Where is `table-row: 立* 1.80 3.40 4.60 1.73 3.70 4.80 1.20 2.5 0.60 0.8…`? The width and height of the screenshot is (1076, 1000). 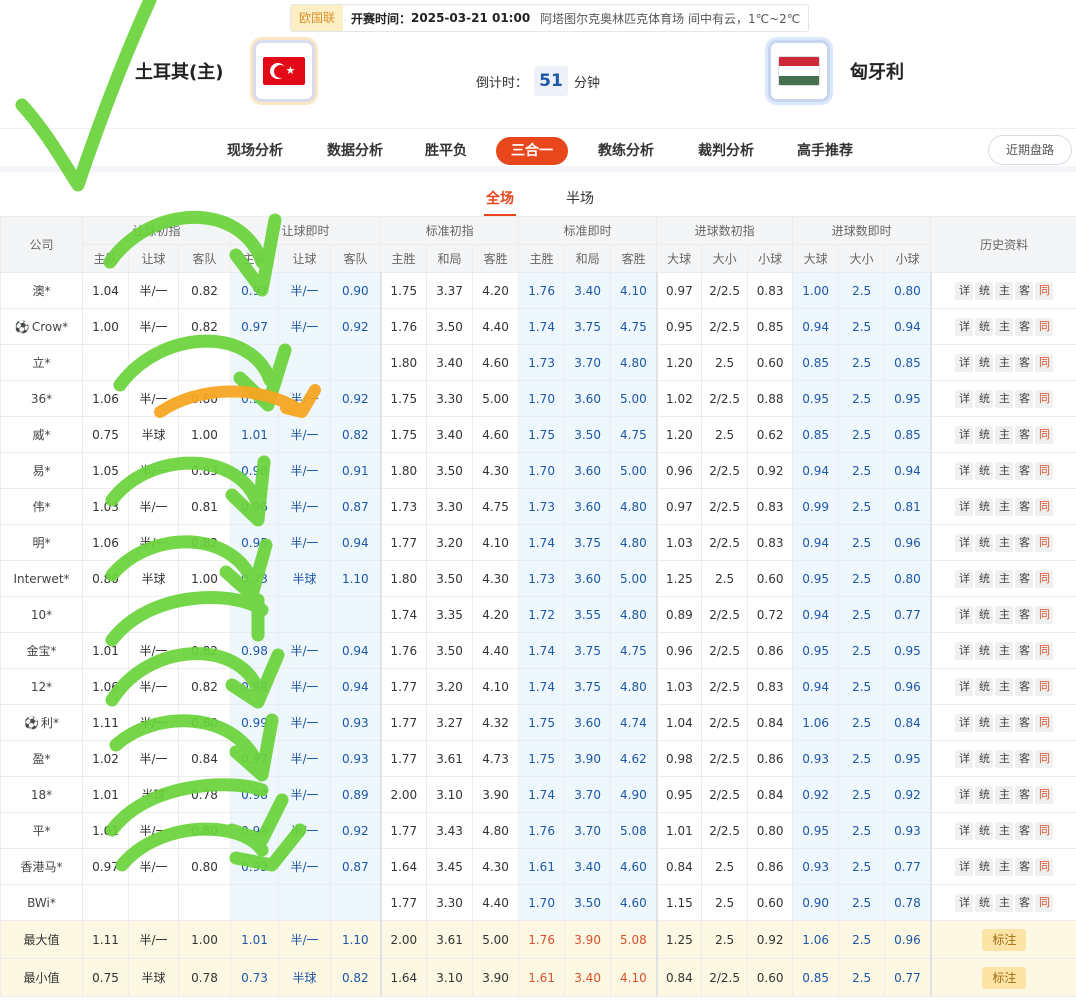
table-row: 立* 1.80 3.40 4.60 1.73 3.70 4.80 1.20 2.5 0.60 0.8… is located at coordinates (538, 362).